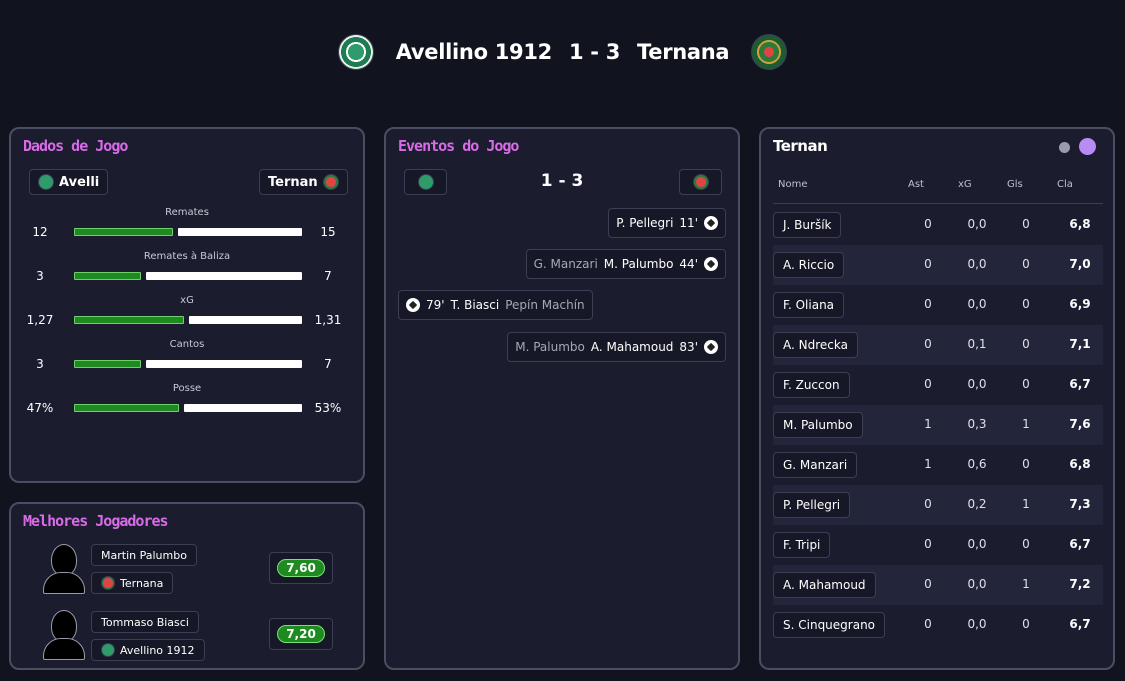  What do you see at coordinates (495, 305) in the screenshot?
I see `event-goal: 79' T. Biasci Pepín Machín` at bounding box center [495, 305].